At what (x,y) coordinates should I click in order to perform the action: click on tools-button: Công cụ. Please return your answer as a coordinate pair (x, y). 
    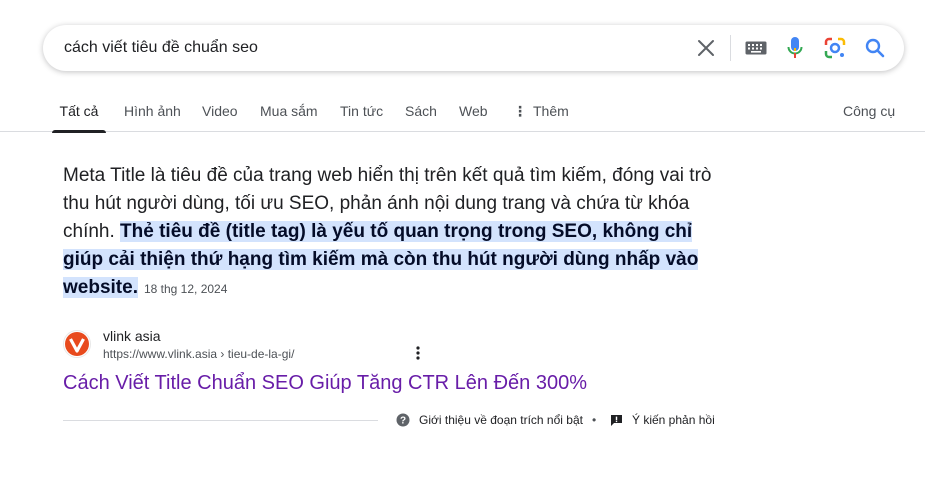
    Looking at the image, I should click on (869, 113).